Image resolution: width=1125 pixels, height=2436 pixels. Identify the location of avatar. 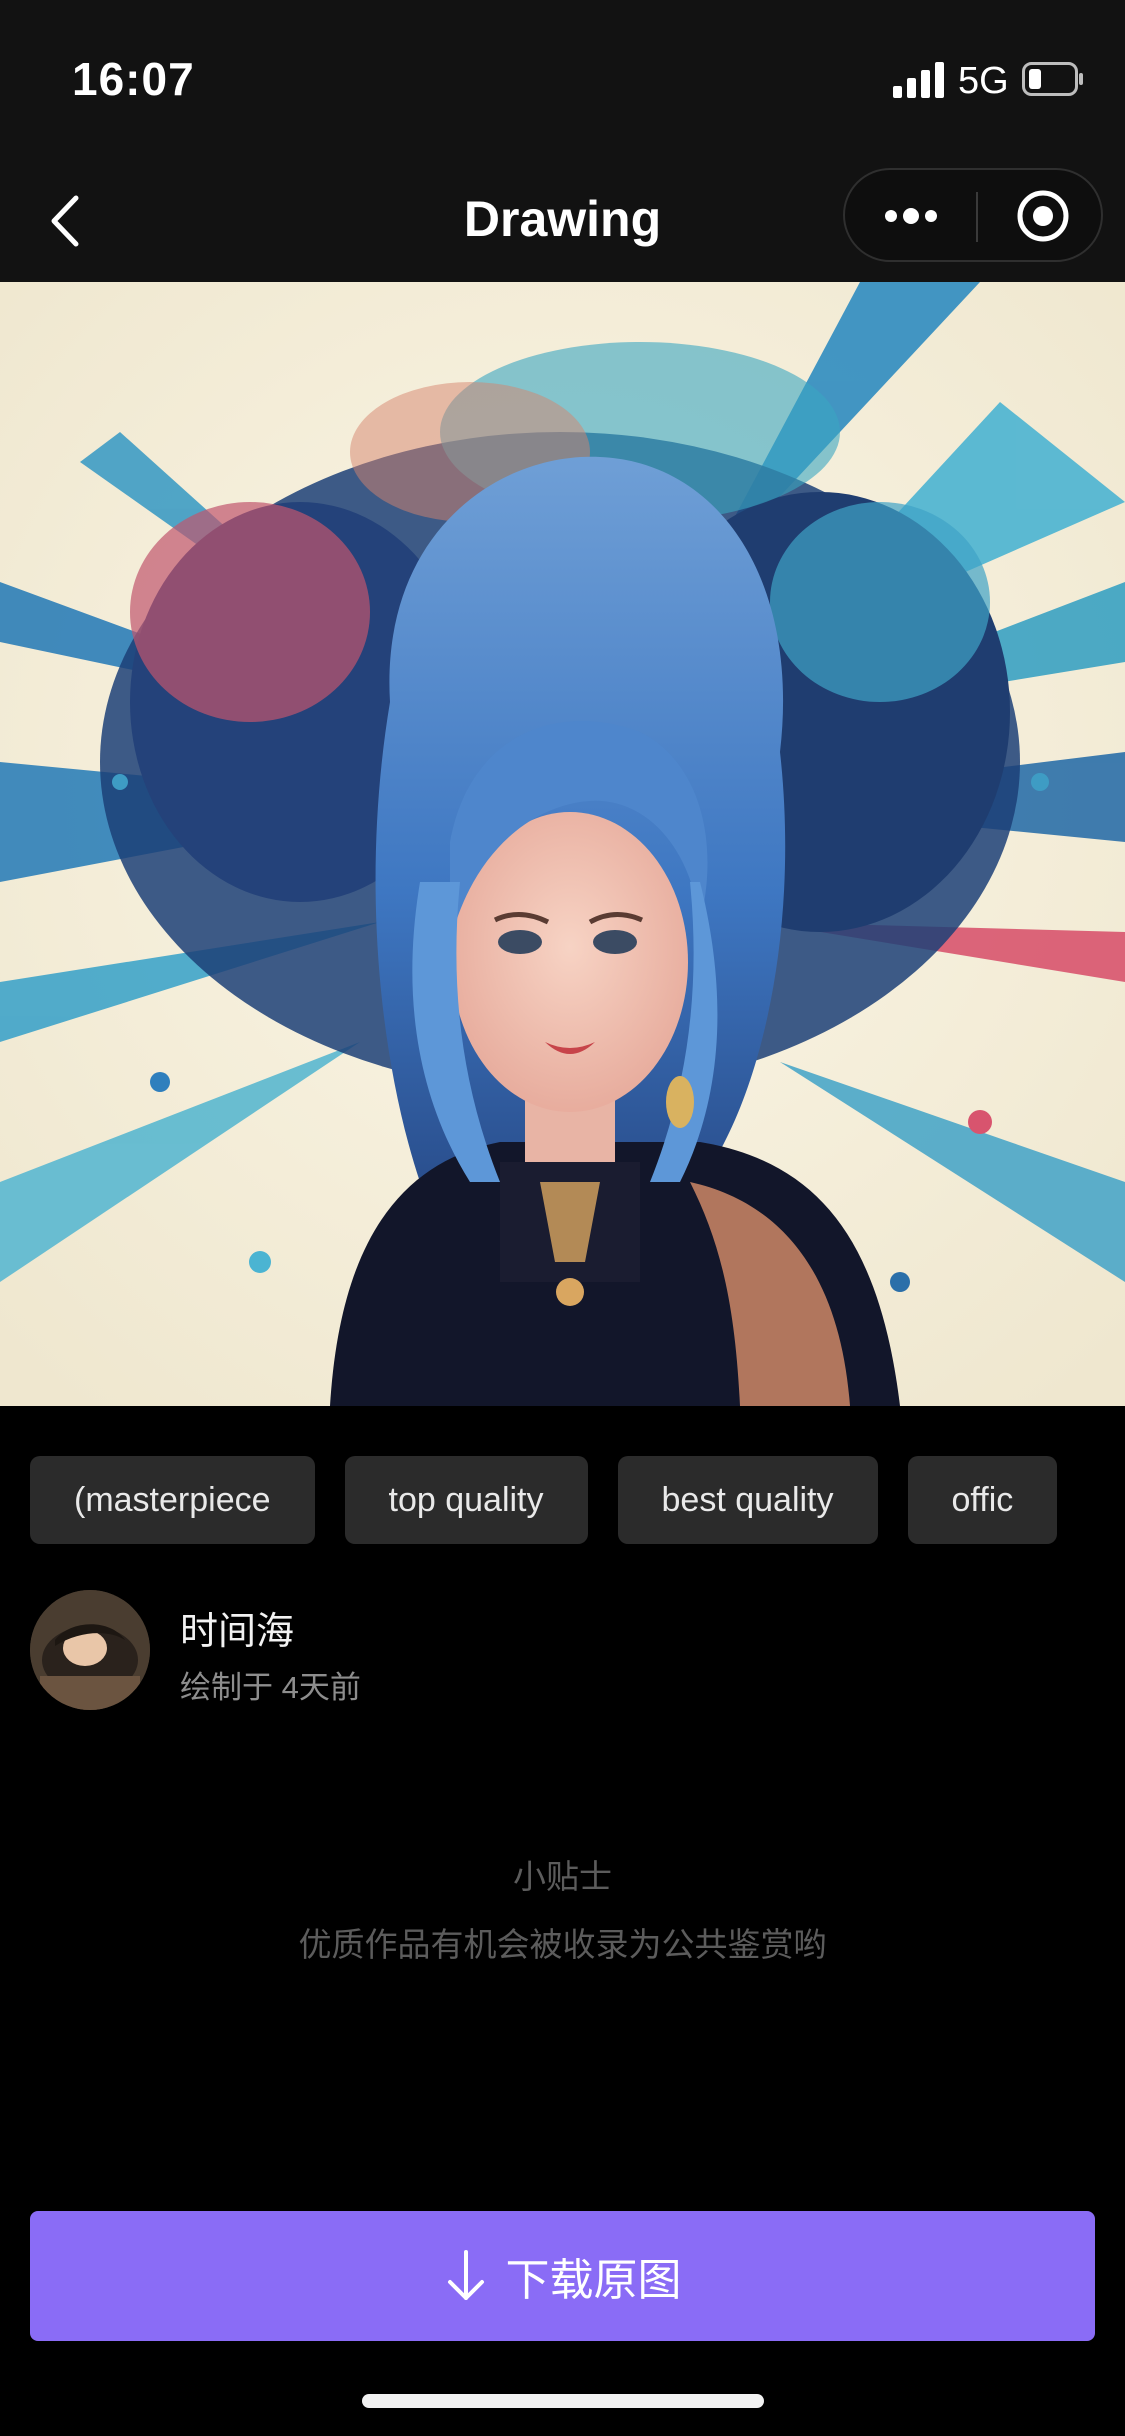
(90, 1650).